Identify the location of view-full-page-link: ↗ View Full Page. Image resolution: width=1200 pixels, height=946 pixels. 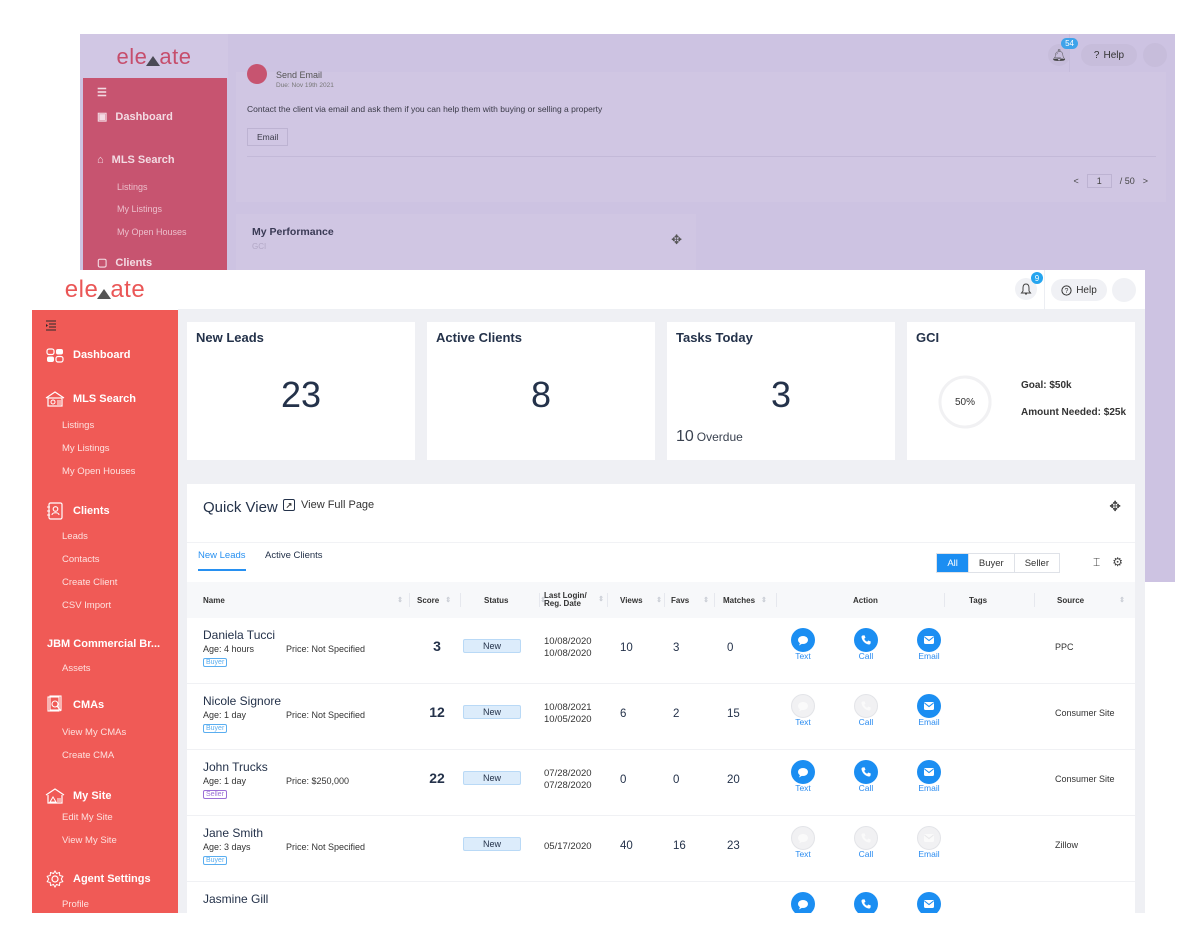
(328, 505).